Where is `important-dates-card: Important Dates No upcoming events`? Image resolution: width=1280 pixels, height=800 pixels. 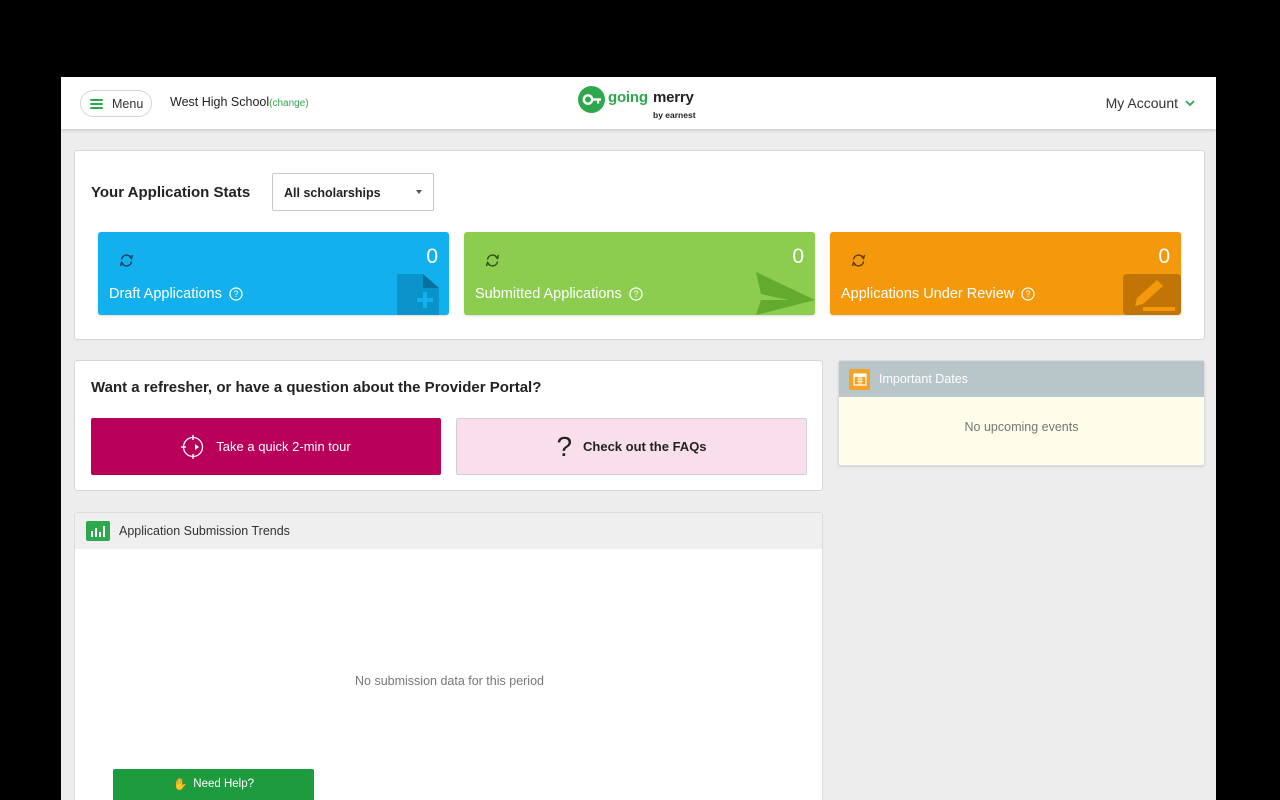
important-dates-card: Important Dates No upcoming events is located at coordinates (1021, 413).